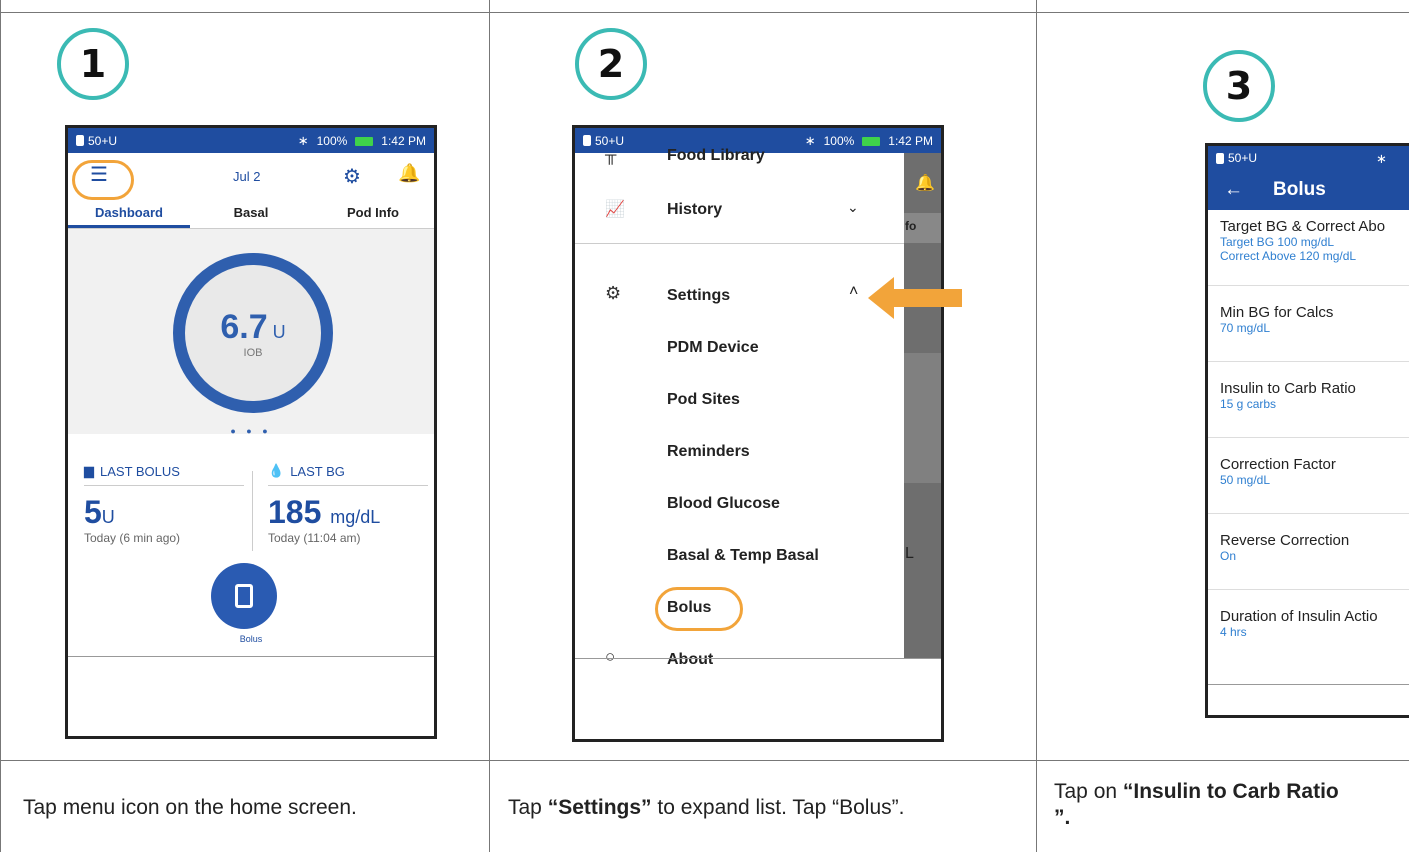  What do you see at coordinates (93, 64) in the screenshot?
I see `step-1-badge: 1` at bounding box center [93, 64].